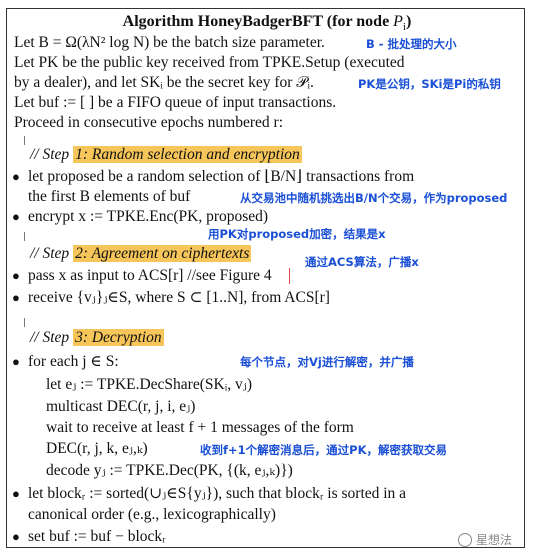  What do you see at coordinates (362, 262) in the screenshot?
I see `annotation-acs: 通过ACS算法，广播x` at bounding box center [362, 262].